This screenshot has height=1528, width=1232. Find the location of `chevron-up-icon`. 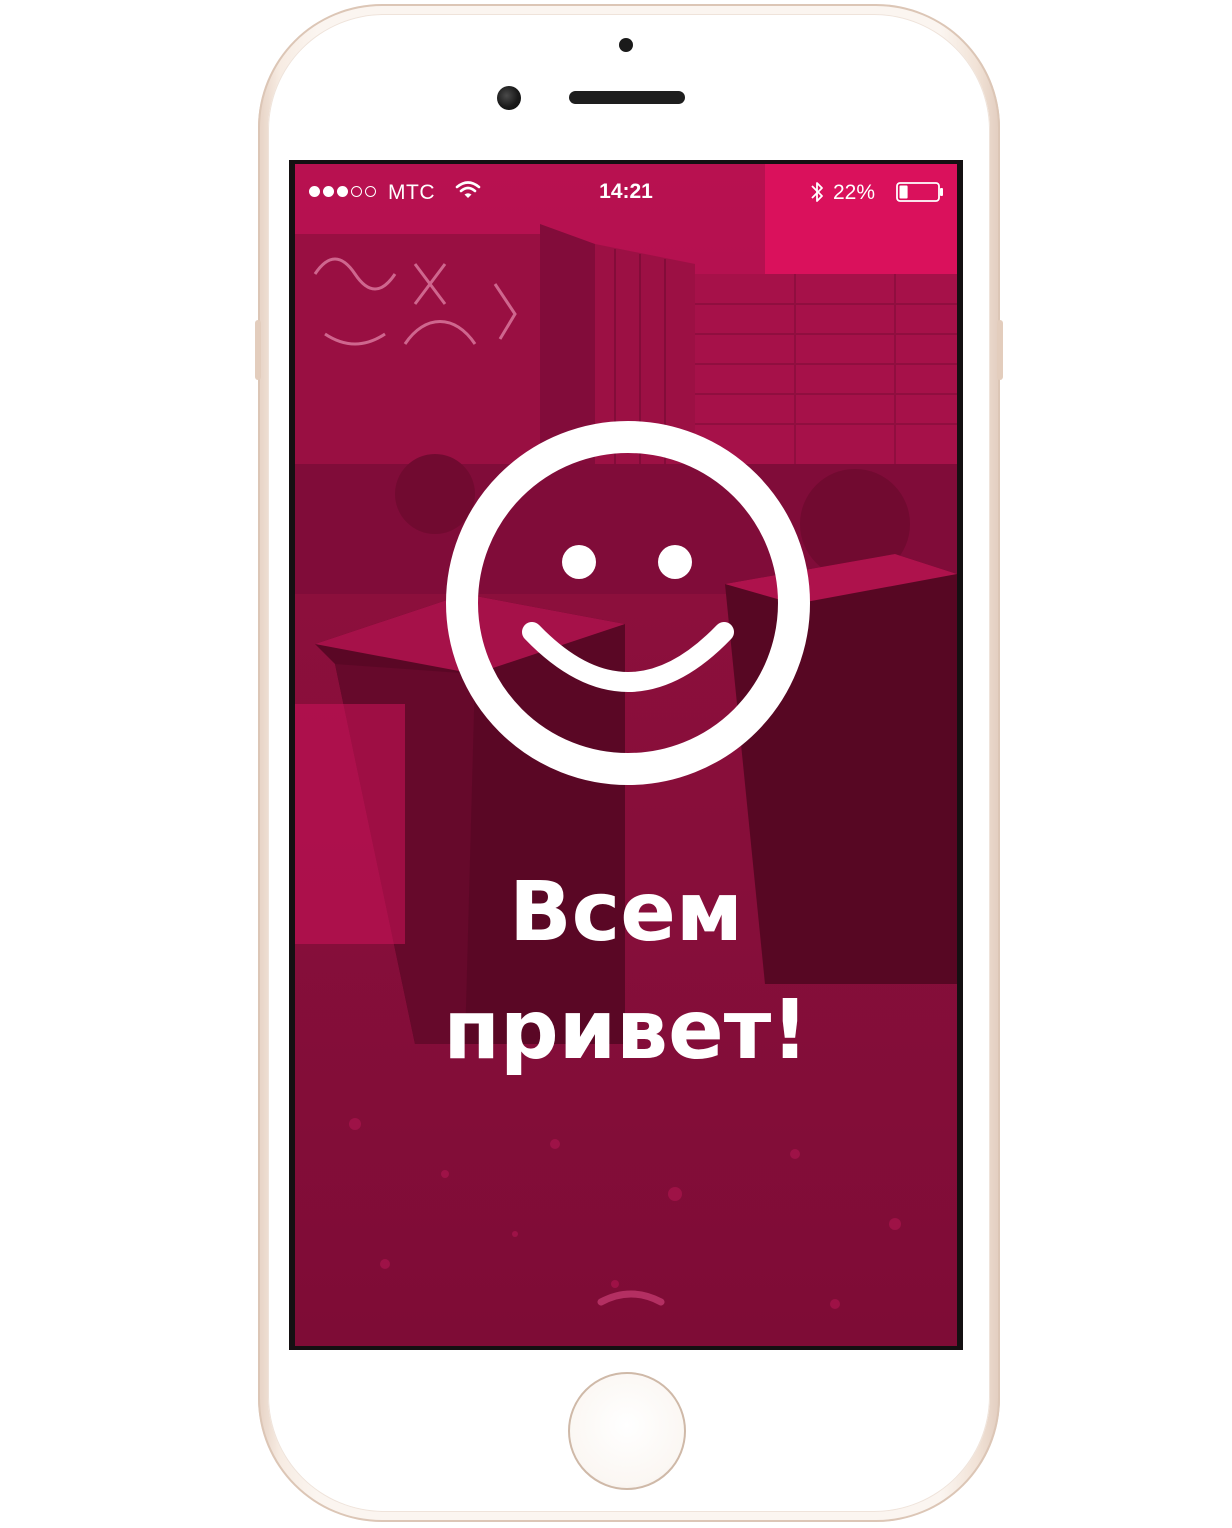

chevron-up-icon is located at coordinates (631, 1296).